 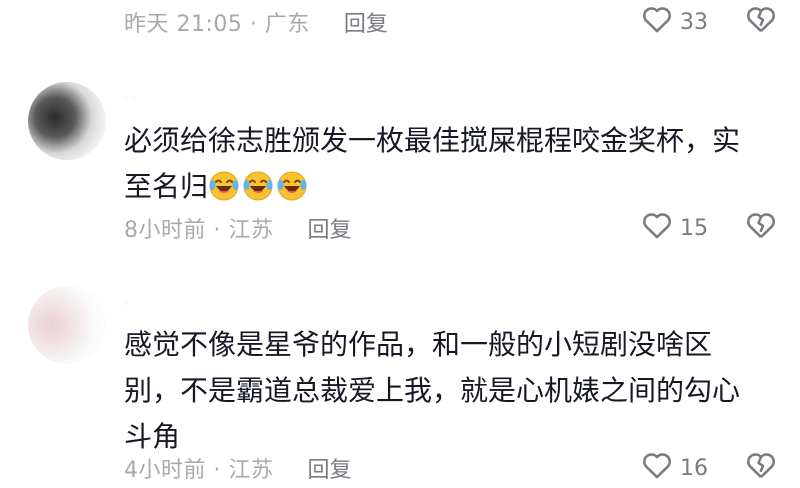 What do you see at coordinates (126, 303) in the screenshot?
I see `comment-username: ·` at bounding box center [126, 303].